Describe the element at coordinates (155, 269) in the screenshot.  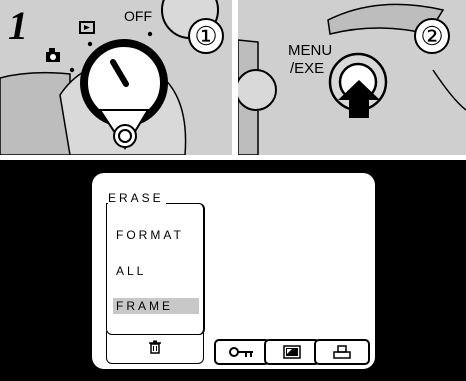
I see `erase-menu-box: FORMAT ALL FRAME` at that location.